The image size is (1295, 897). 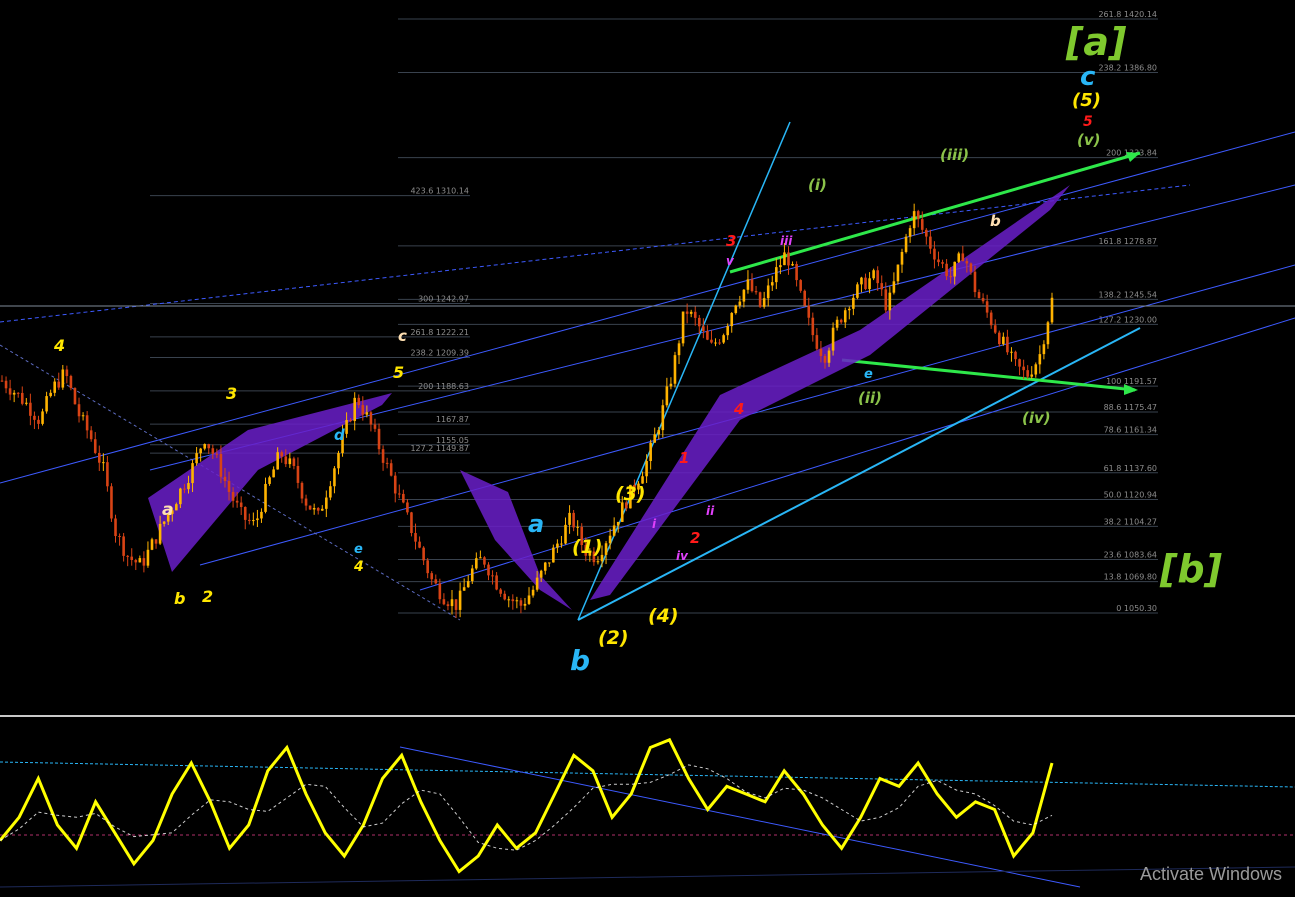 I want to click on wave-label-v: (v), so click(x=1089, y=140).